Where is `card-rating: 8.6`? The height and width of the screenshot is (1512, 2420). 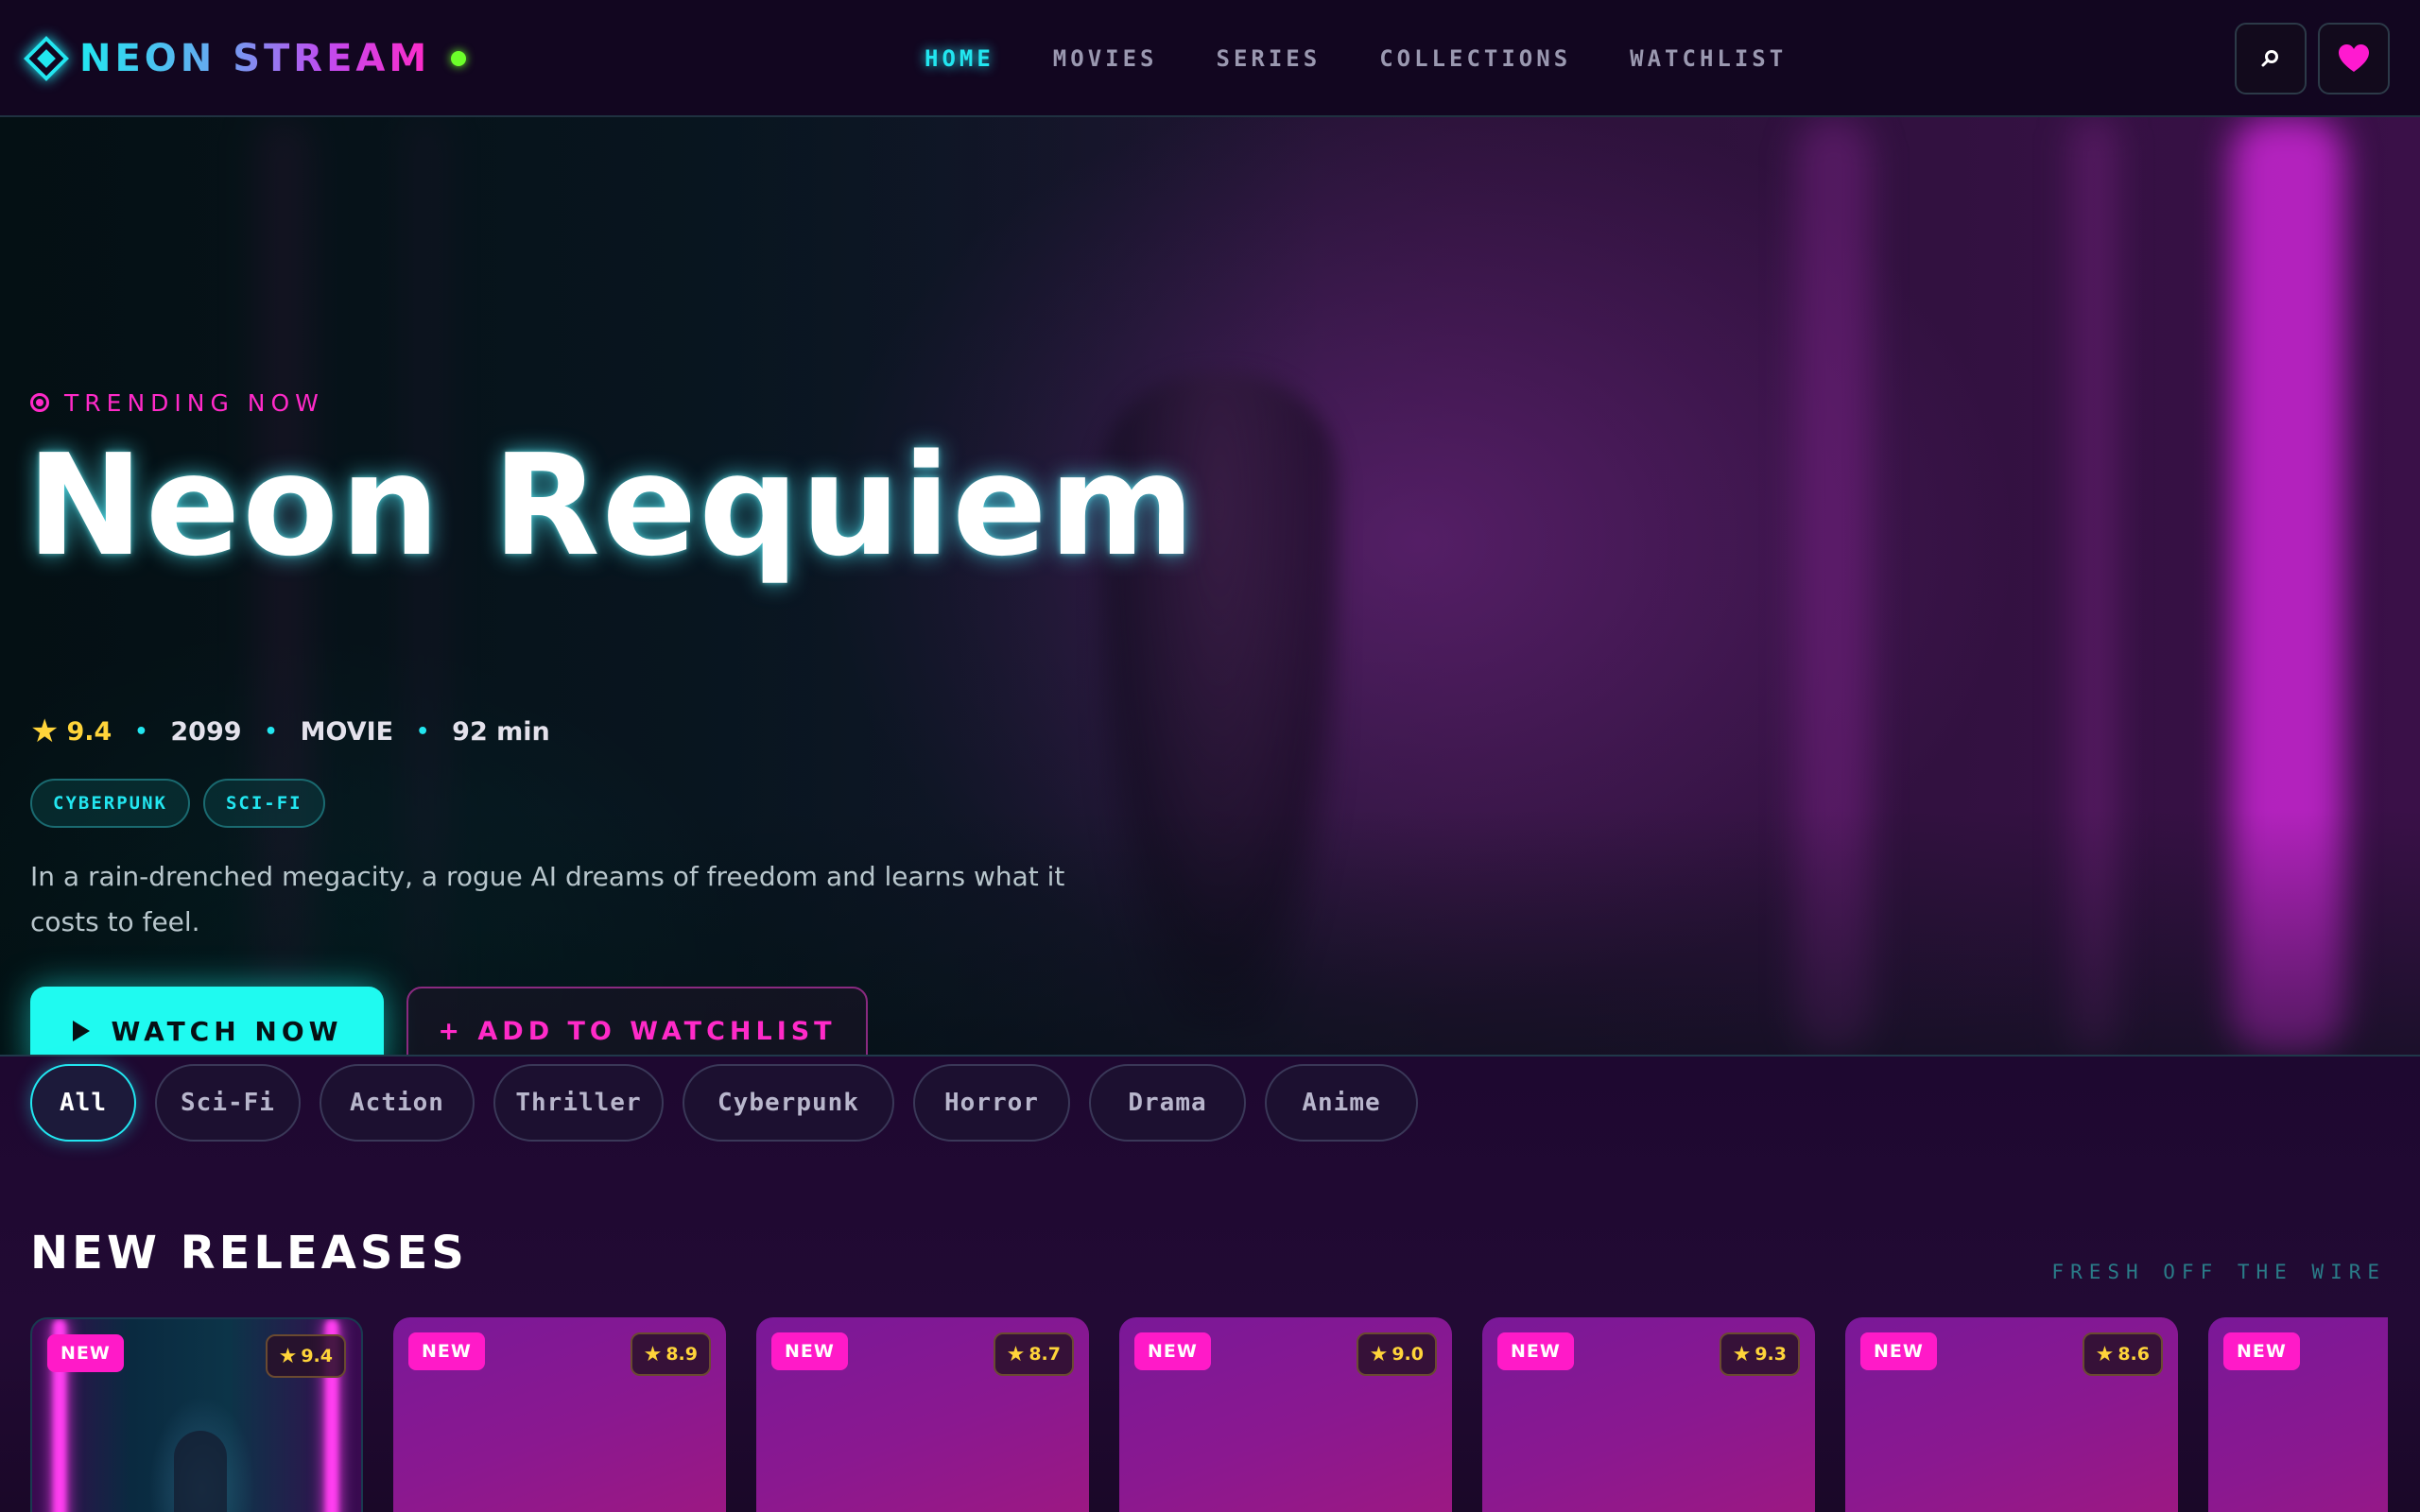 card-rating: 8.6 is located at coordinates (2134, 1354).